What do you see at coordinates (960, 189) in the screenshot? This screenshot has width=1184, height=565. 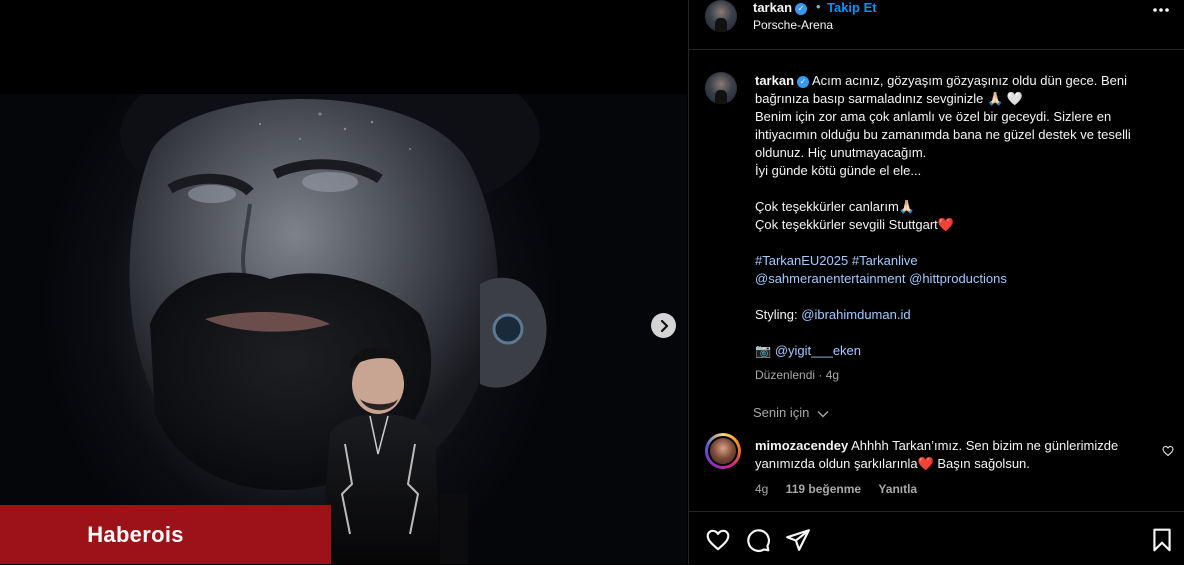 I see `caption-line` at bounding box center [960, 189].